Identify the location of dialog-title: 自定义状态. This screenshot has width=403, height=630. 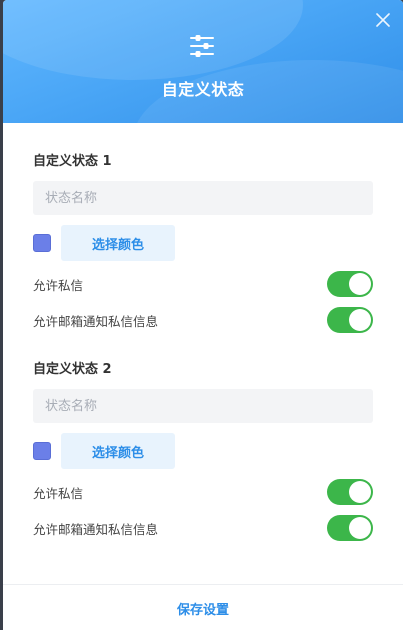
(203, 89).